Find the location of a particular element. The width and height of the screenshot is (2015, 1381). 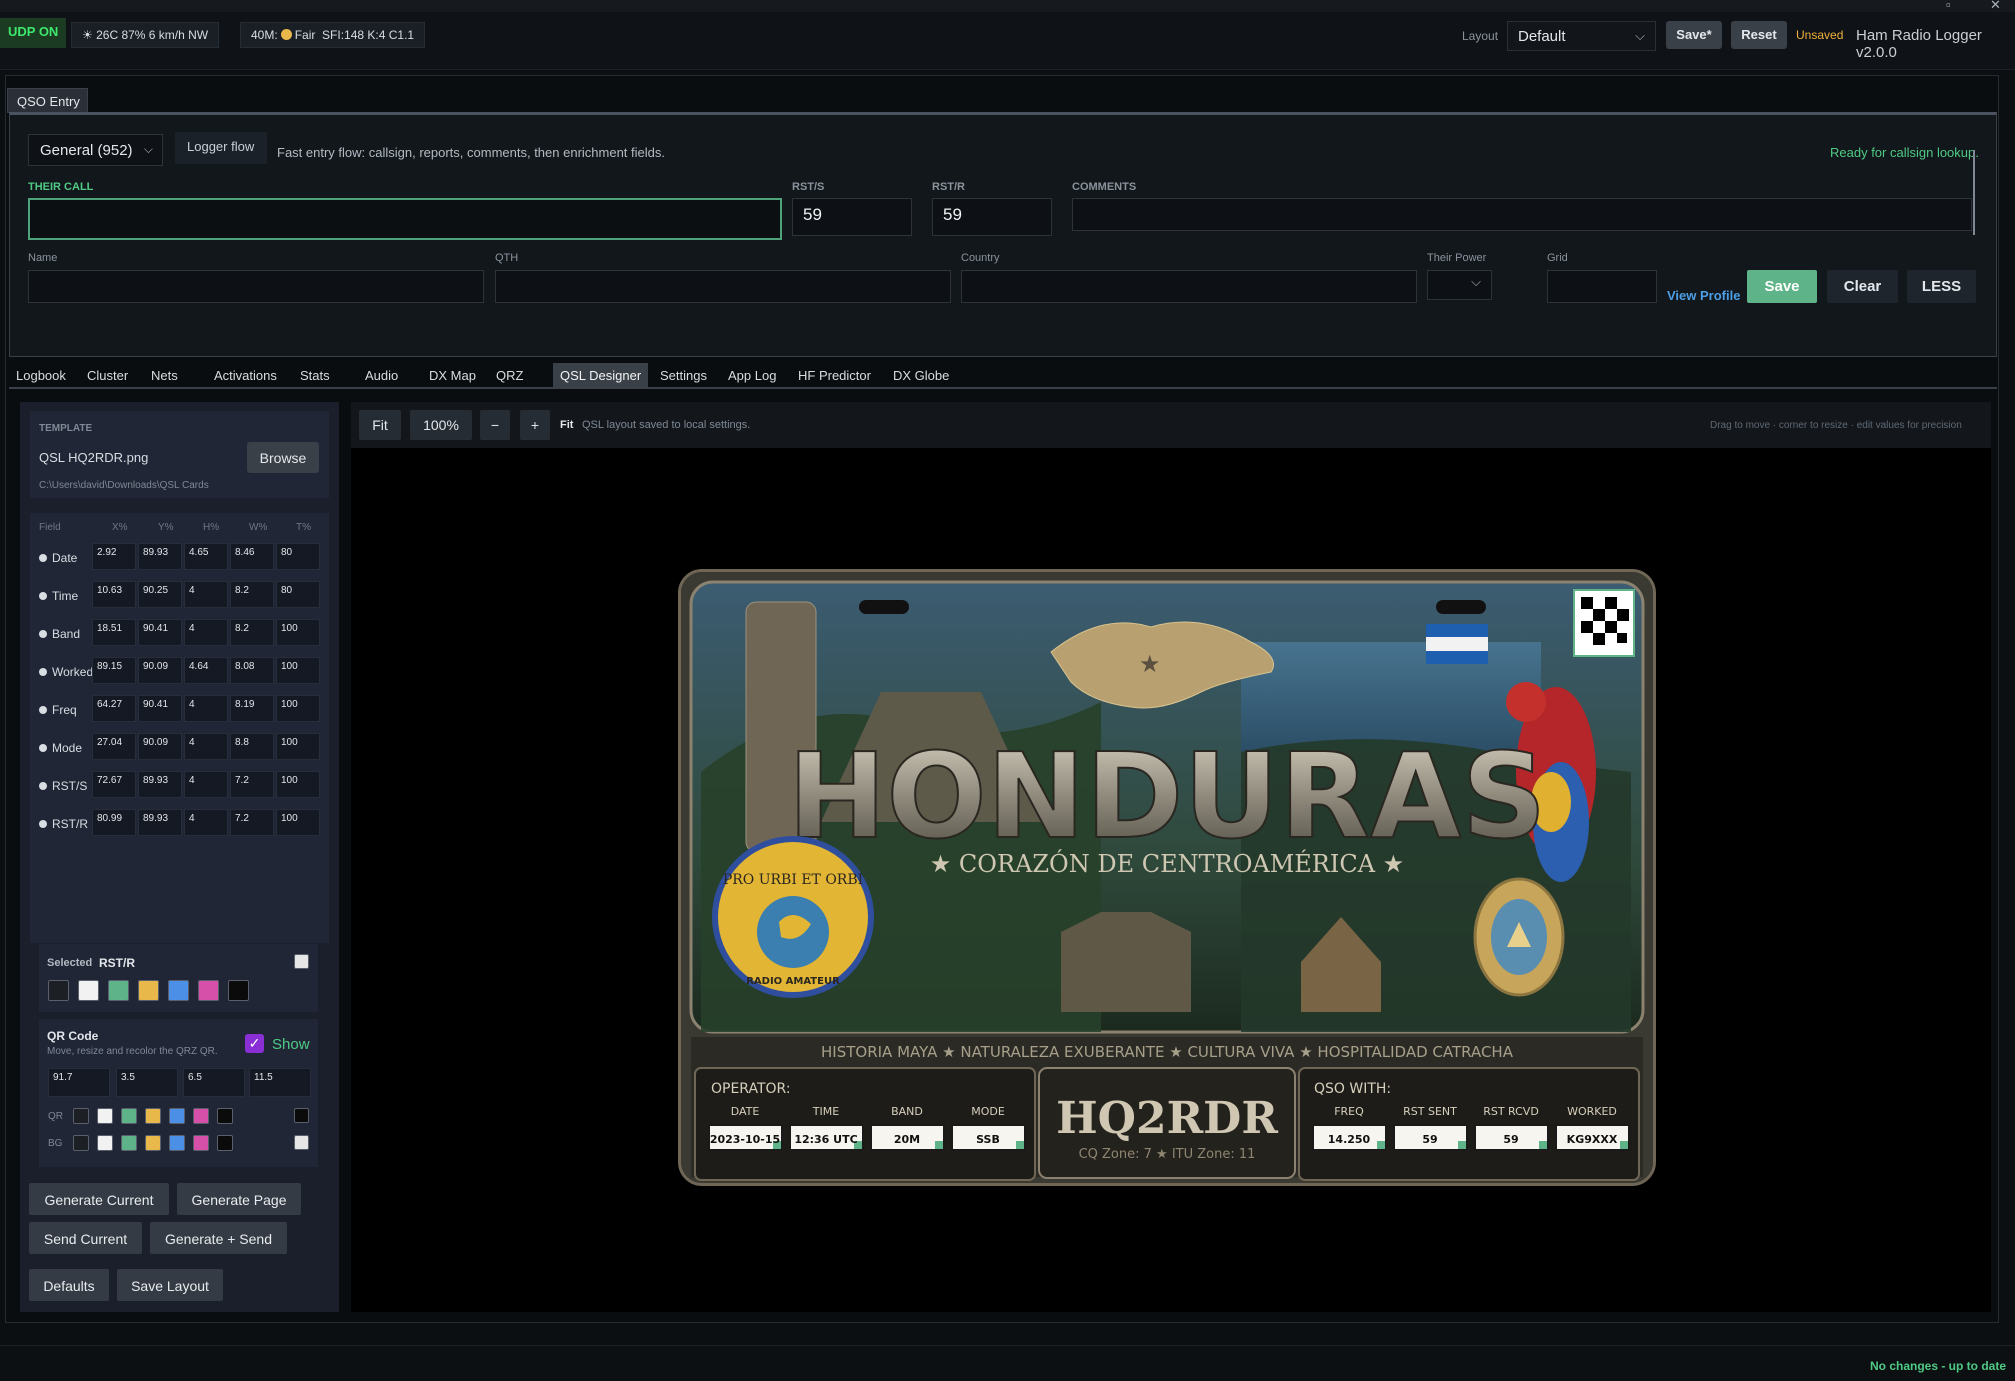

field-row-freq: Freq is located at coordinates (58, 710).